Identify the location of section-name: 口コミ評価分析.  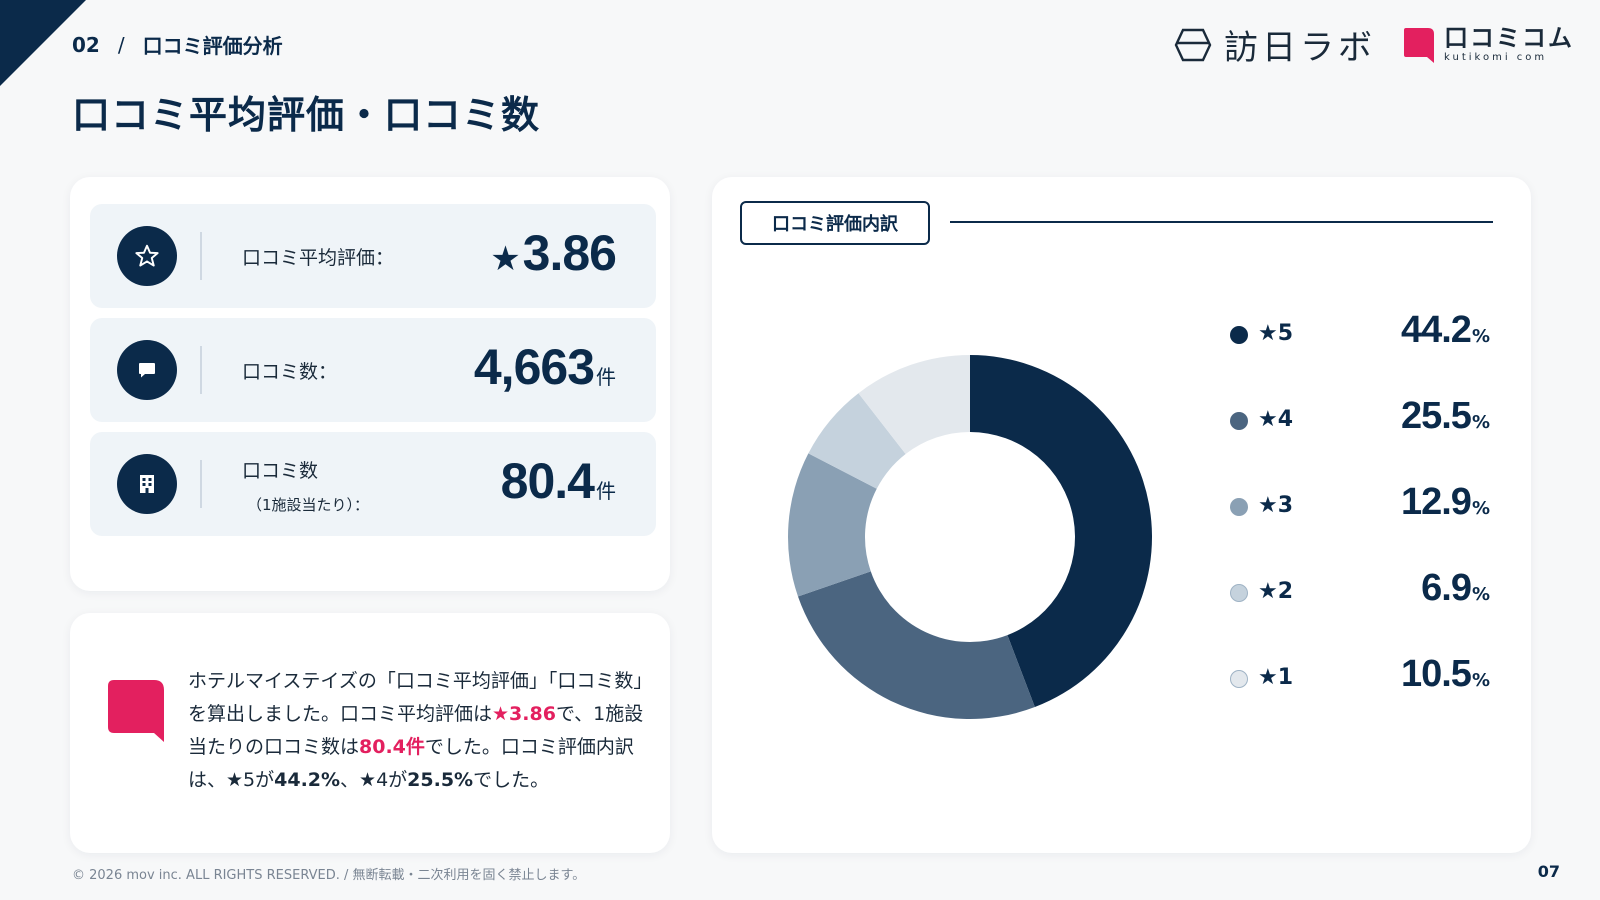
(212, 46).